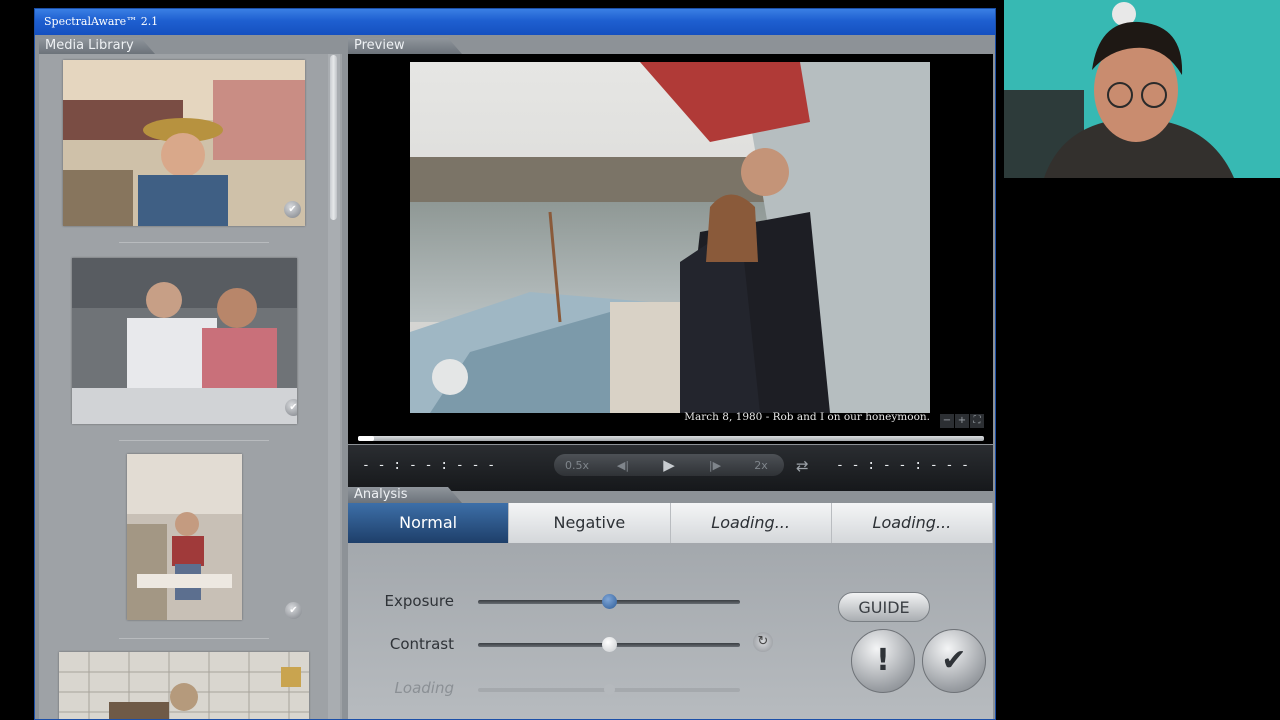  Describe the element at coordinates (884, 607) in the screenshot. I see `guide-button: GUIDE` at that location.